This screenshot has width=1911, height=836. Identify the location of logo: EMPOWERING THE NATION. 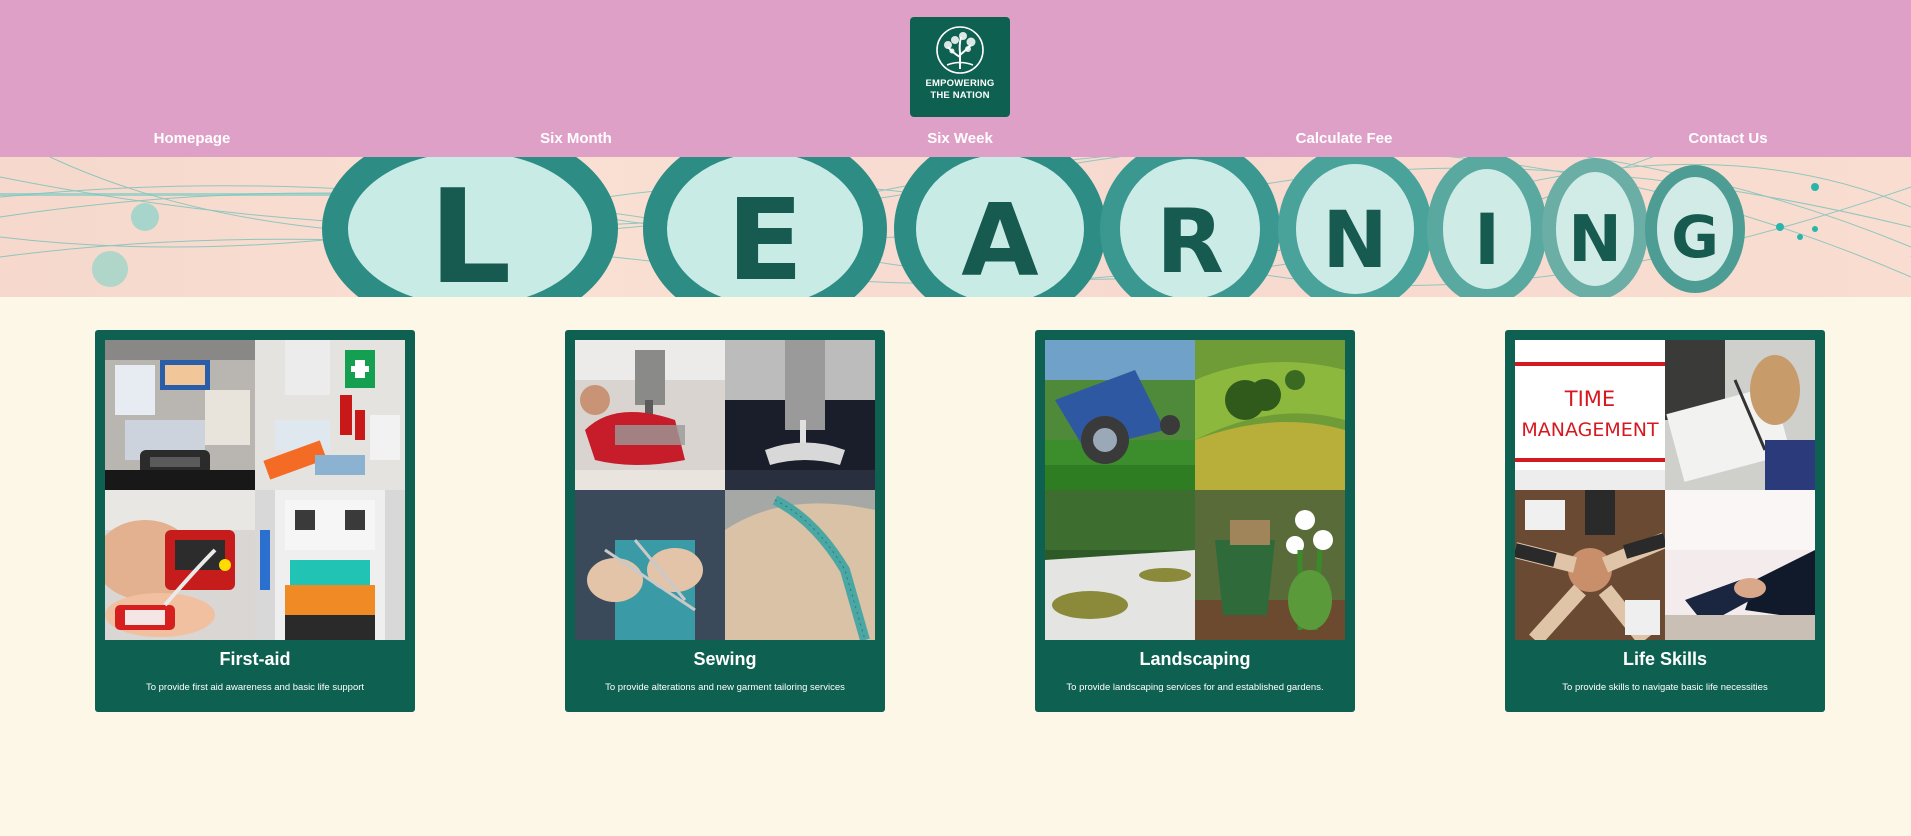
(960, 67).